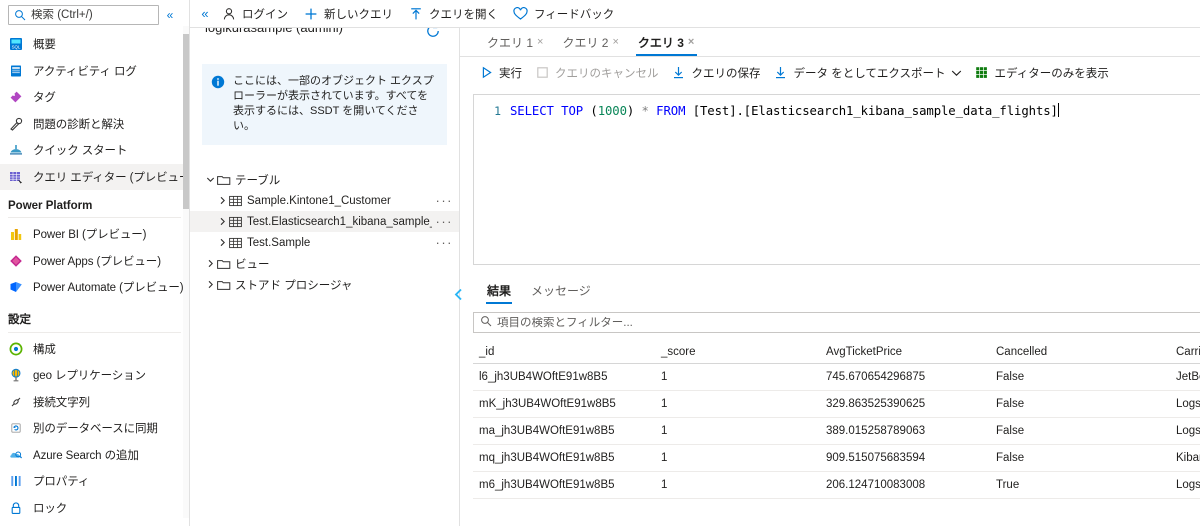  I want to click on tree-node-sample-kintone1-customer: Sample.Kintone1_Customer ···, so click(324, 200).